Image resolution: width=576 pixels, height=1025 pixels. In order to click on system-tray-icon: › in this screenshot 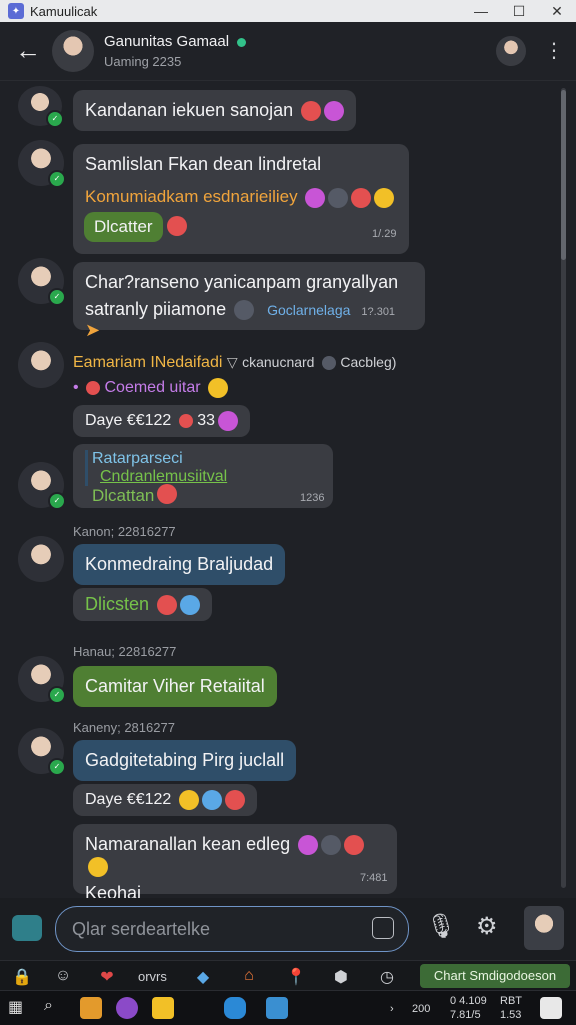, I will do `click(392, 1009)`.